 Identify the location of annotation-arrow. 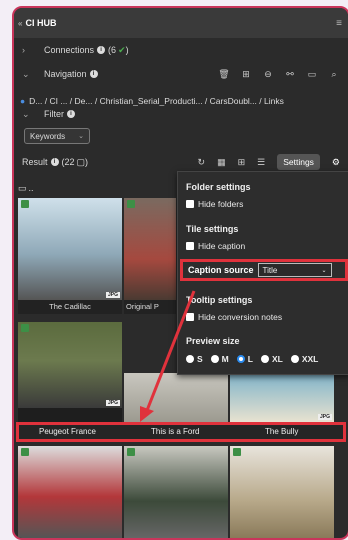
(168, 356).